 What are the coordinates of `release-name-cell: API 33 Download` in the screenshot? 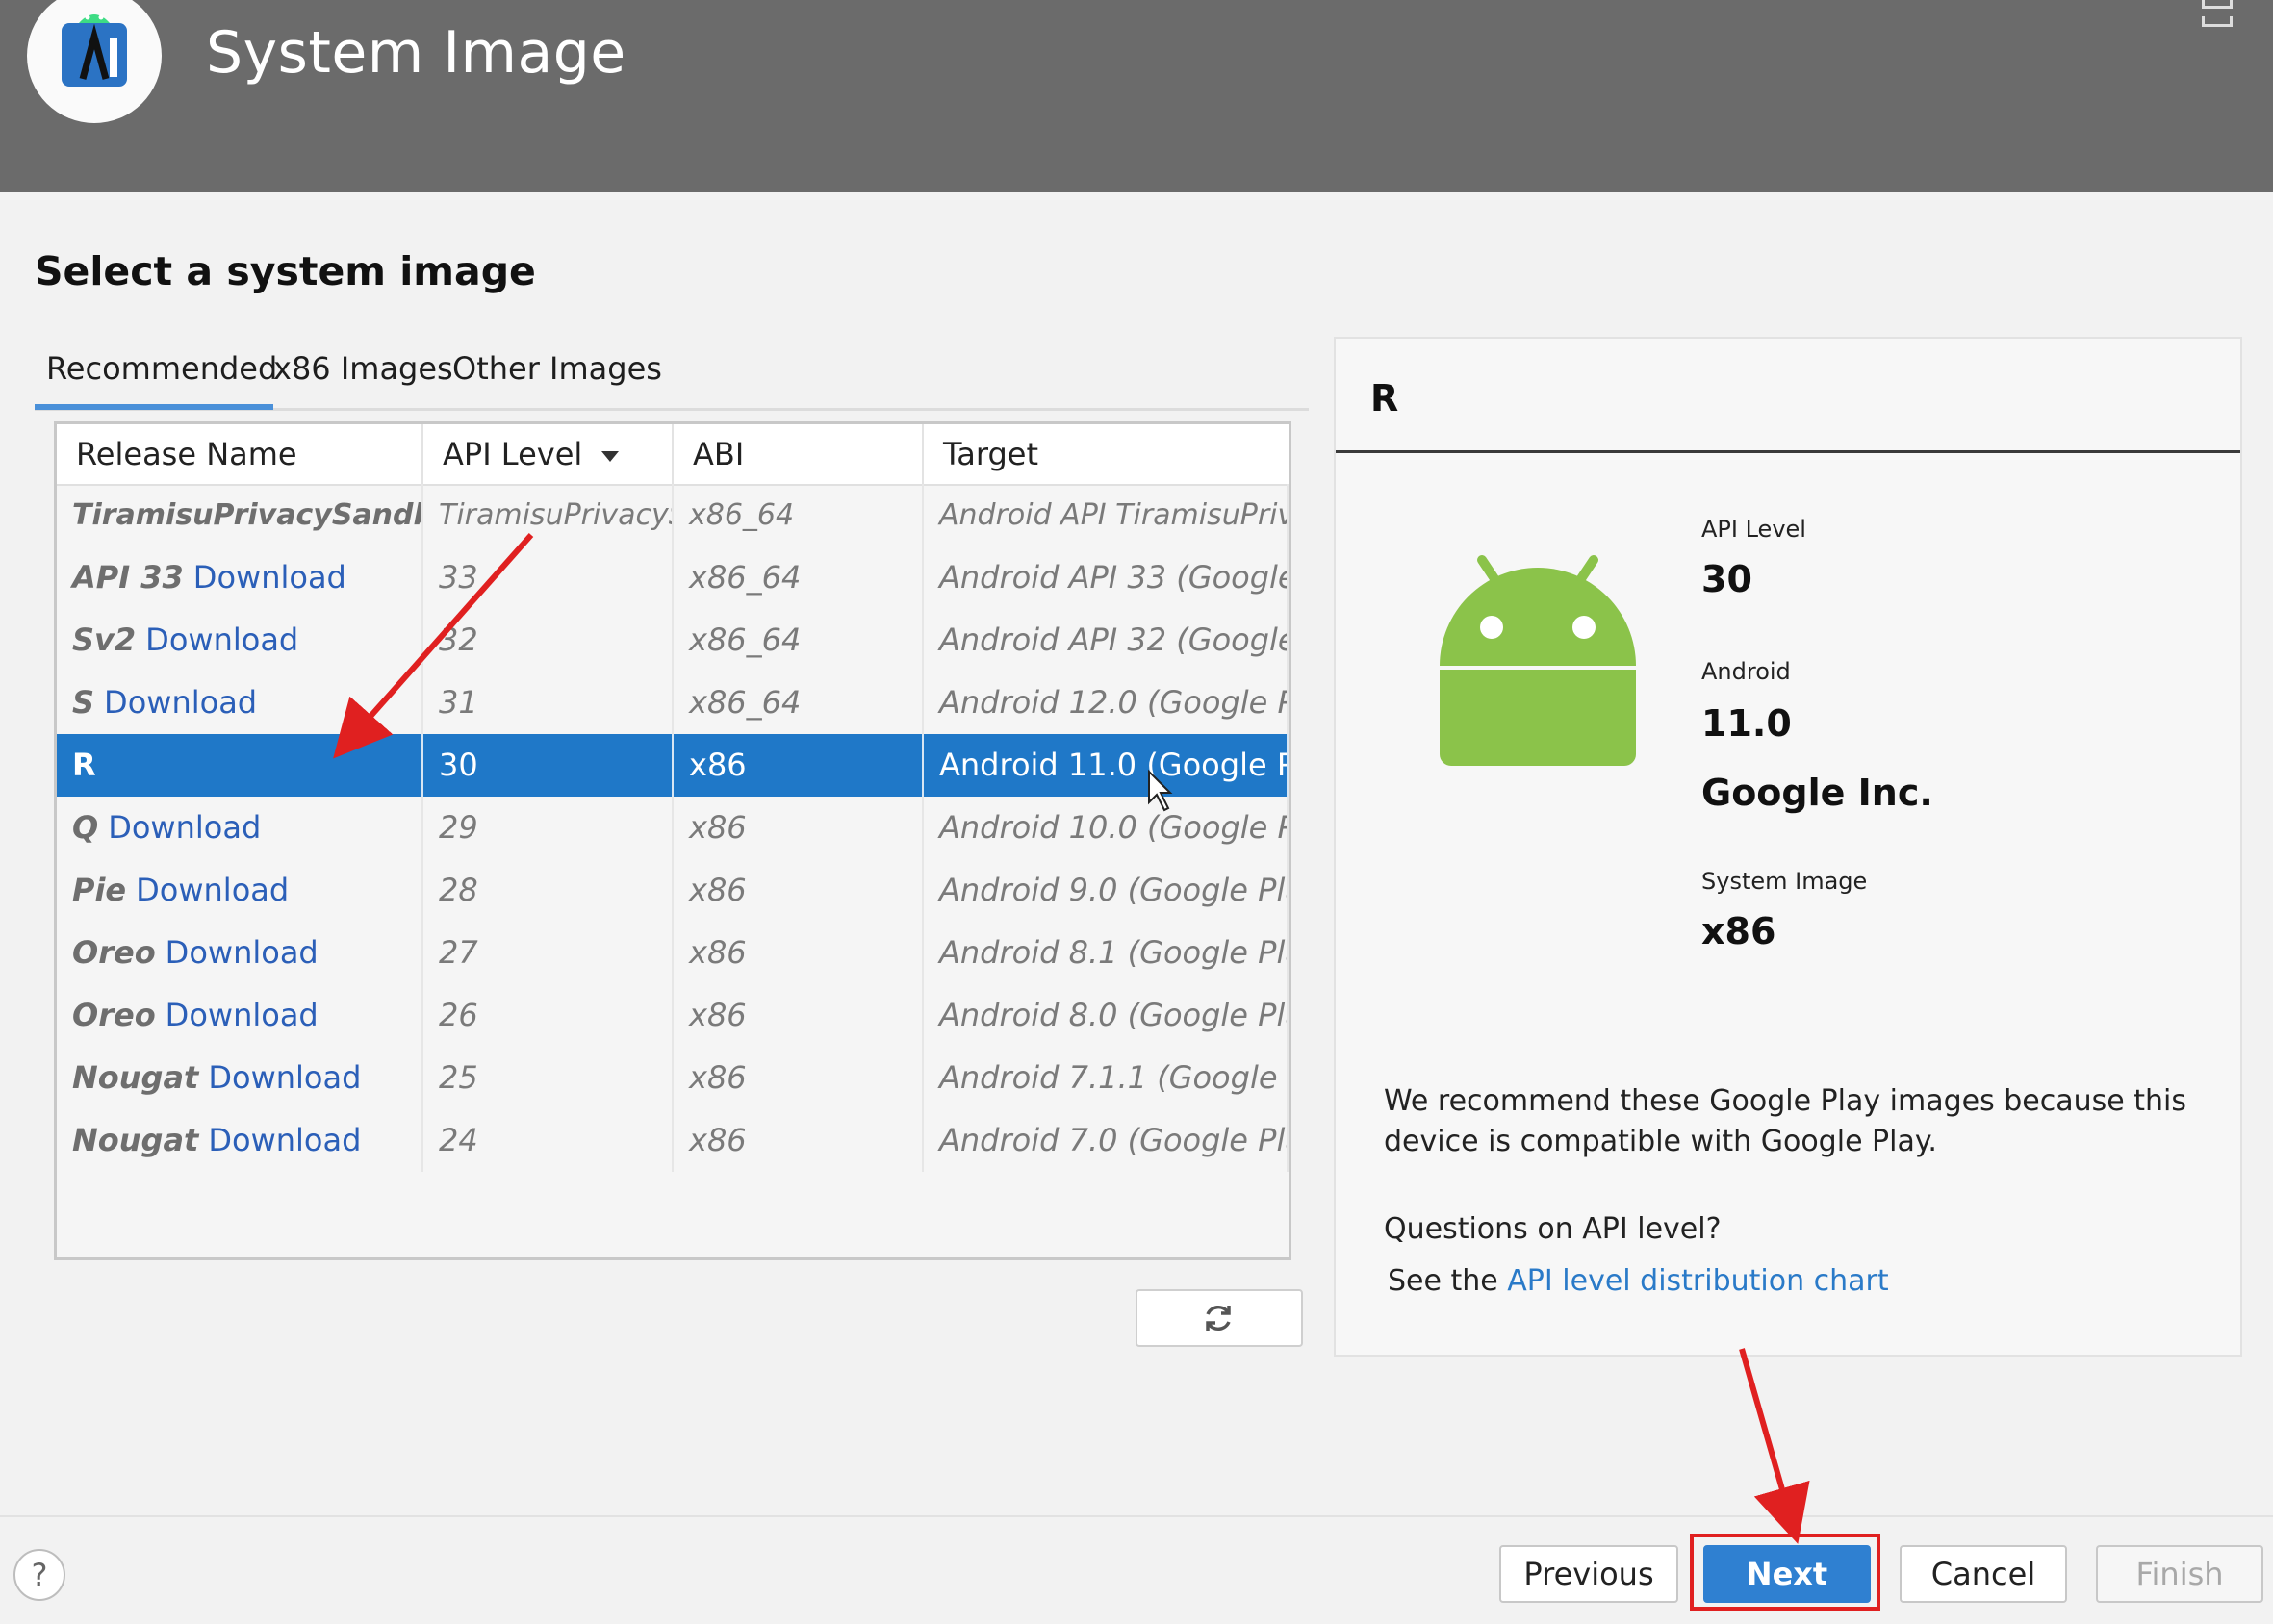 It's located at (240, 577).